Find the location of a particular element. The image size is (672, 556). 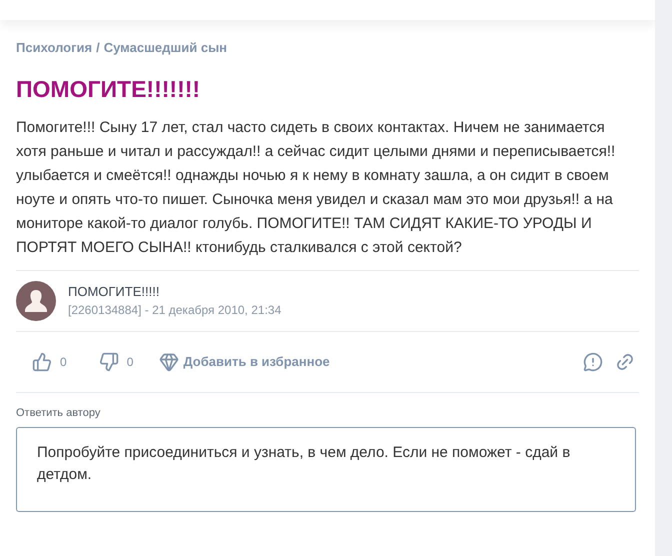

dislike-button: 0 is located at coordinates (116, 362).